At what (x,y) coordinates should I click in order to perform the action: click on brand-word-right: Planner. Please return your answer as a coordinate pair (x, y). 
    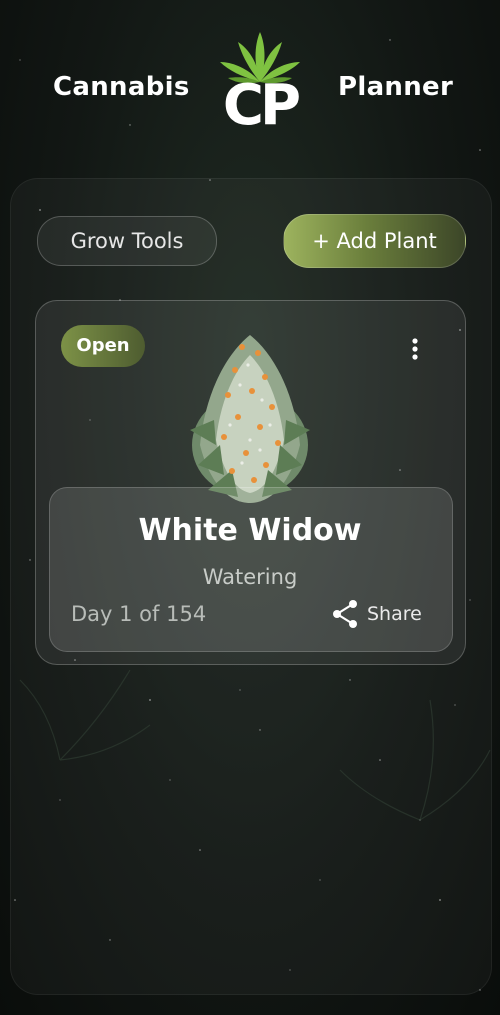
    Looking at the image, I should click on (396, 87).